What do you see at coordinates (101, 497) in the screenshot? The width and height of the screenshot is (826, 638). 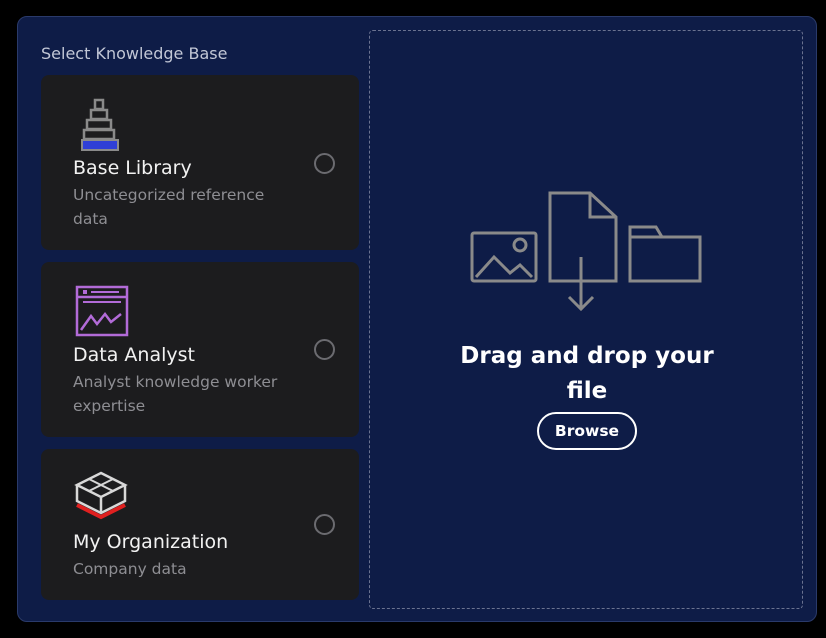 I see `box-frame-icon` at bounding box center [101, 497].